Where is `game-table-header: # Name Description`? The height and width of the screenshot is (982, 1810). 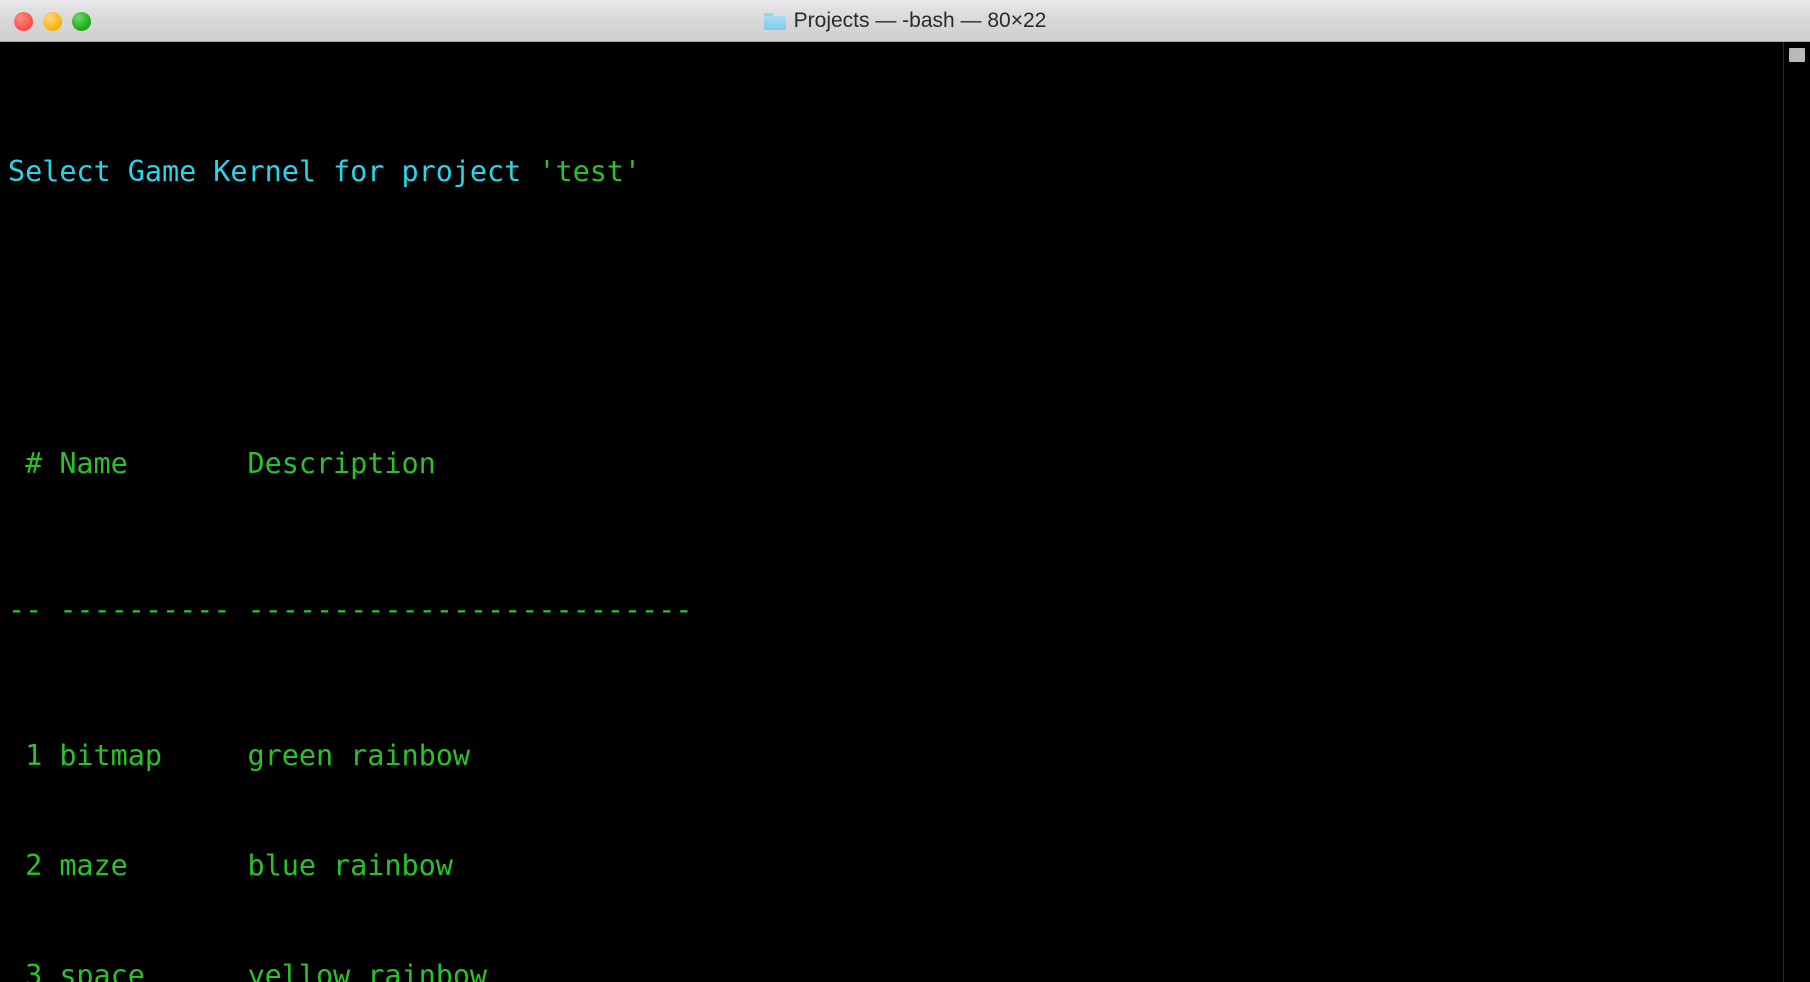 game-table-header: # Name Description is located at coordinates (222, 464).